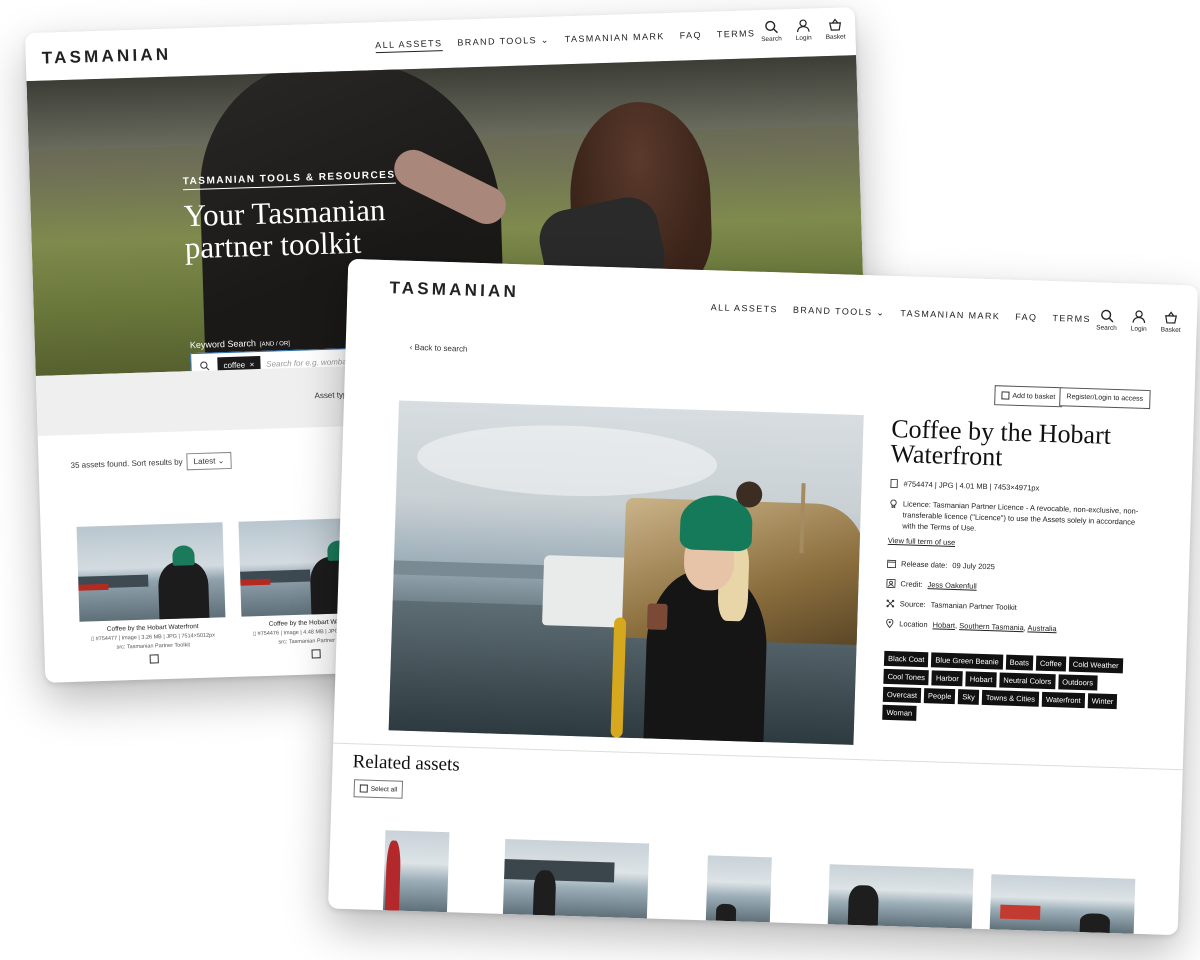  What do you see at coordinates (771, 27) in the screenshot?
I see `search-icon` at bounding box center [771, 27].